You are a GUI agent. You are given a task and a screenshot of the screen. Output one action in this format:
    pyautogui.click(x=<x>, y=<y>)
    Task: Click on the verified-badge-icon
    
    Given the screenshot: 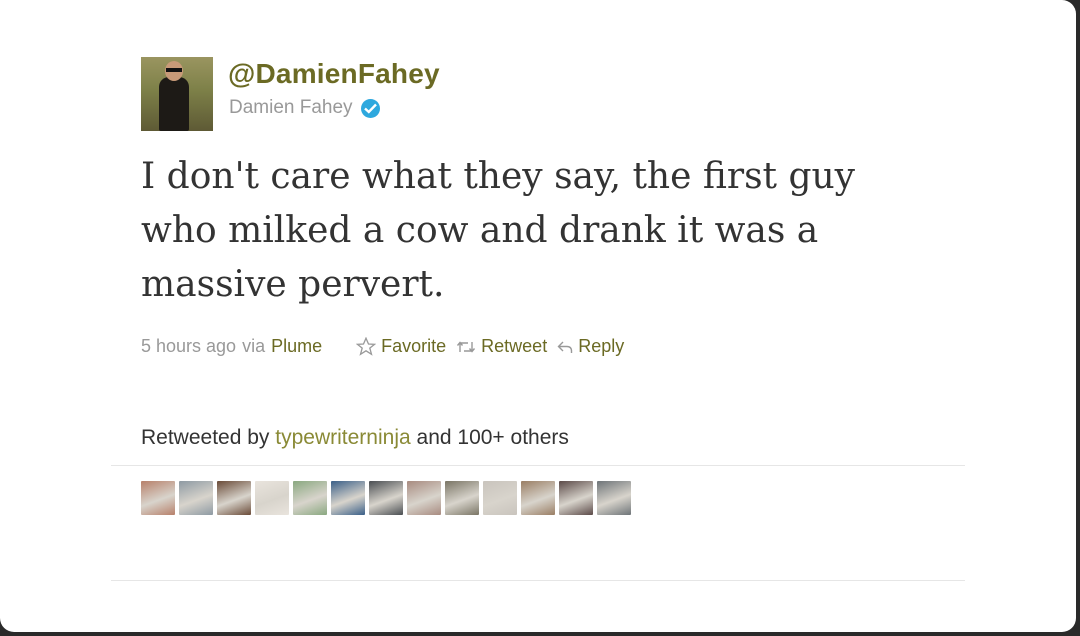 What is the action you would take?
    pyautogui.click(x=370, y=108)
    